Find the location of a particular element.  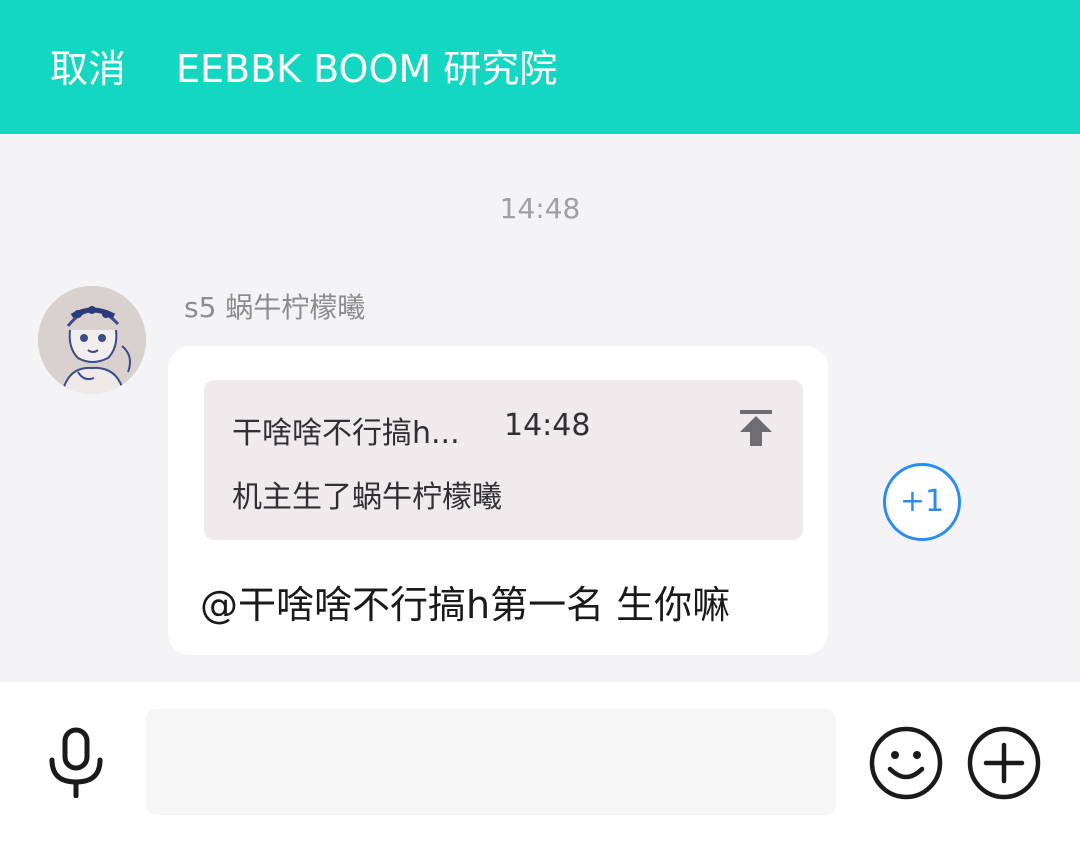

microphone-icon is located at coordinates (76, 762).